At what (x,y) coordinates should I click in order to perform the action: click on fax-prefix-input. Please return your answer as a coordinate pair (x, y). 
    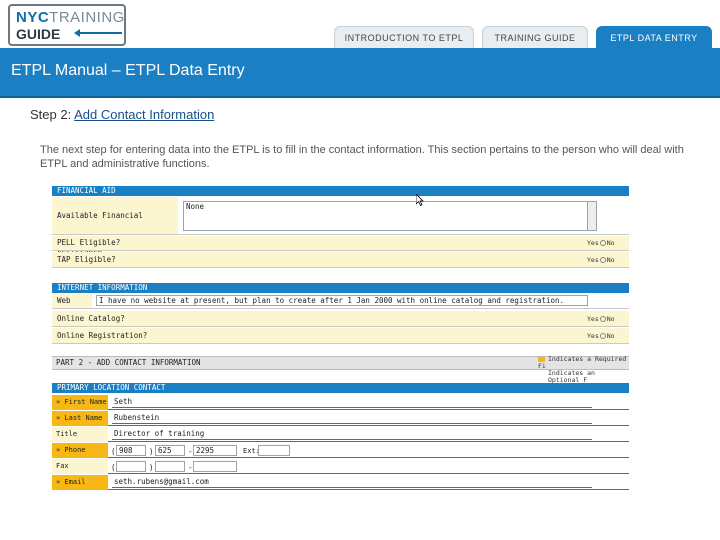
    Looking at the image, I should click on (170, 466).